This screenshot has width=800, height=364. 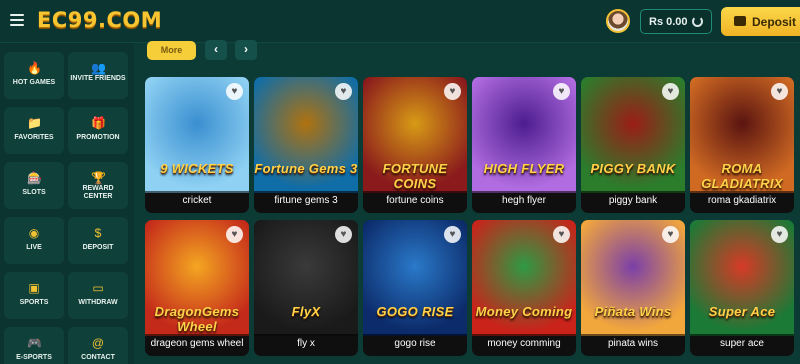 What do you see at coordinates (306, 288) in the screenshot?
I see `game-card: FlyX ♥ fly x` at bounding box center [306, 288].